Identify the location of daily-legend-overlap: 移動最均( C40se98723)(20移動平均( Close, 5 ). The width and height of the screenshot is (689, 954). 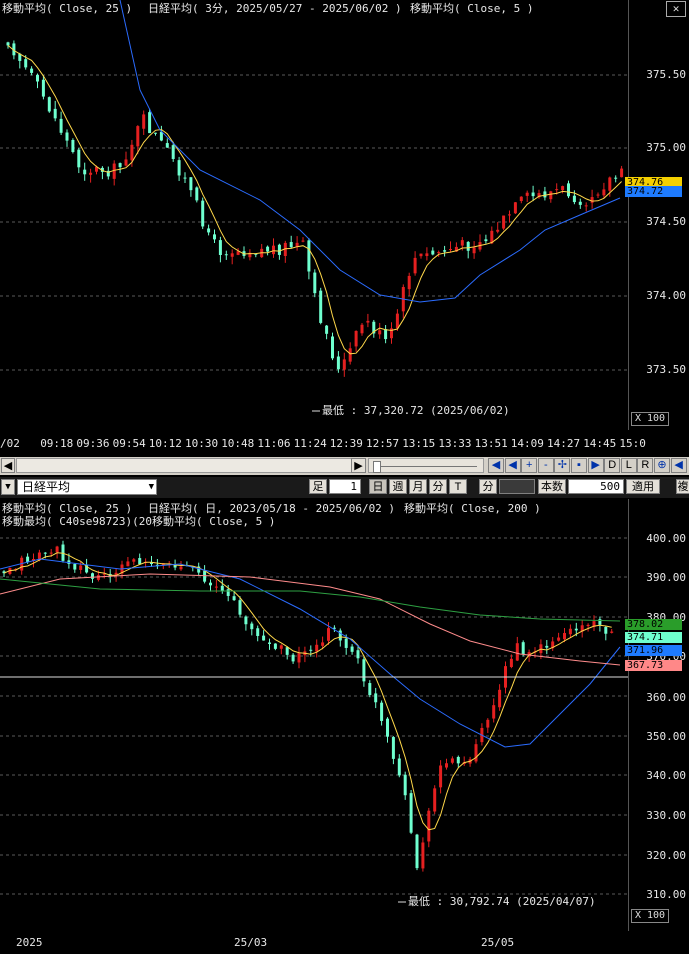
(139, 521).